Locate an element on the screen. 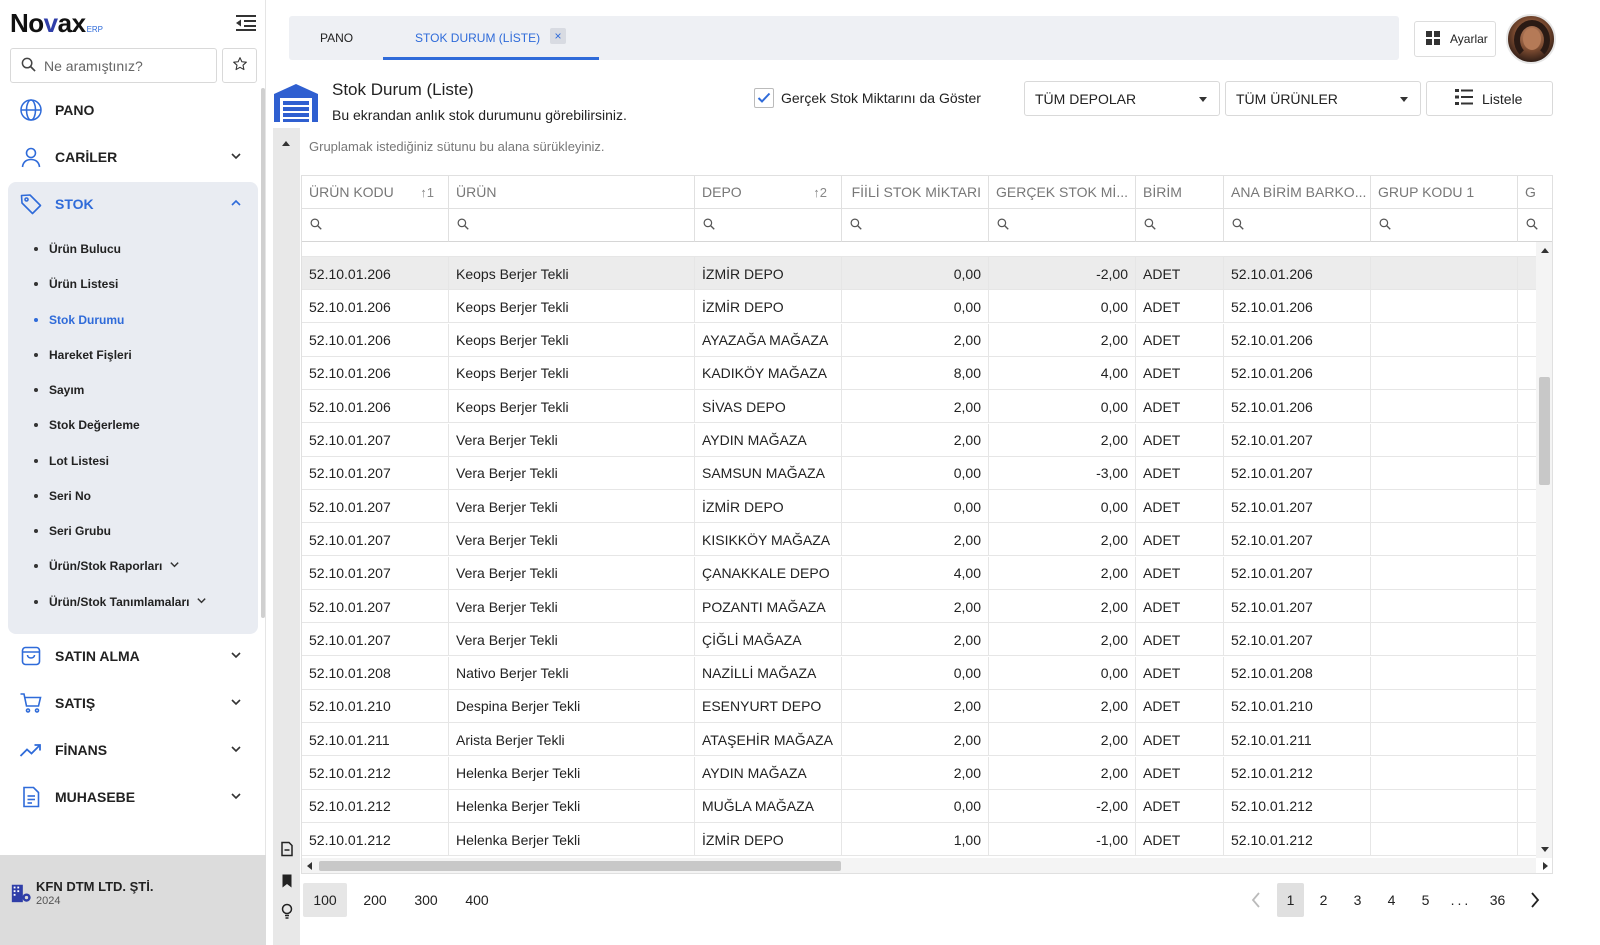 This screenshot has width=1600, height=945. close-icon: × is located at coordinates (558, 36).